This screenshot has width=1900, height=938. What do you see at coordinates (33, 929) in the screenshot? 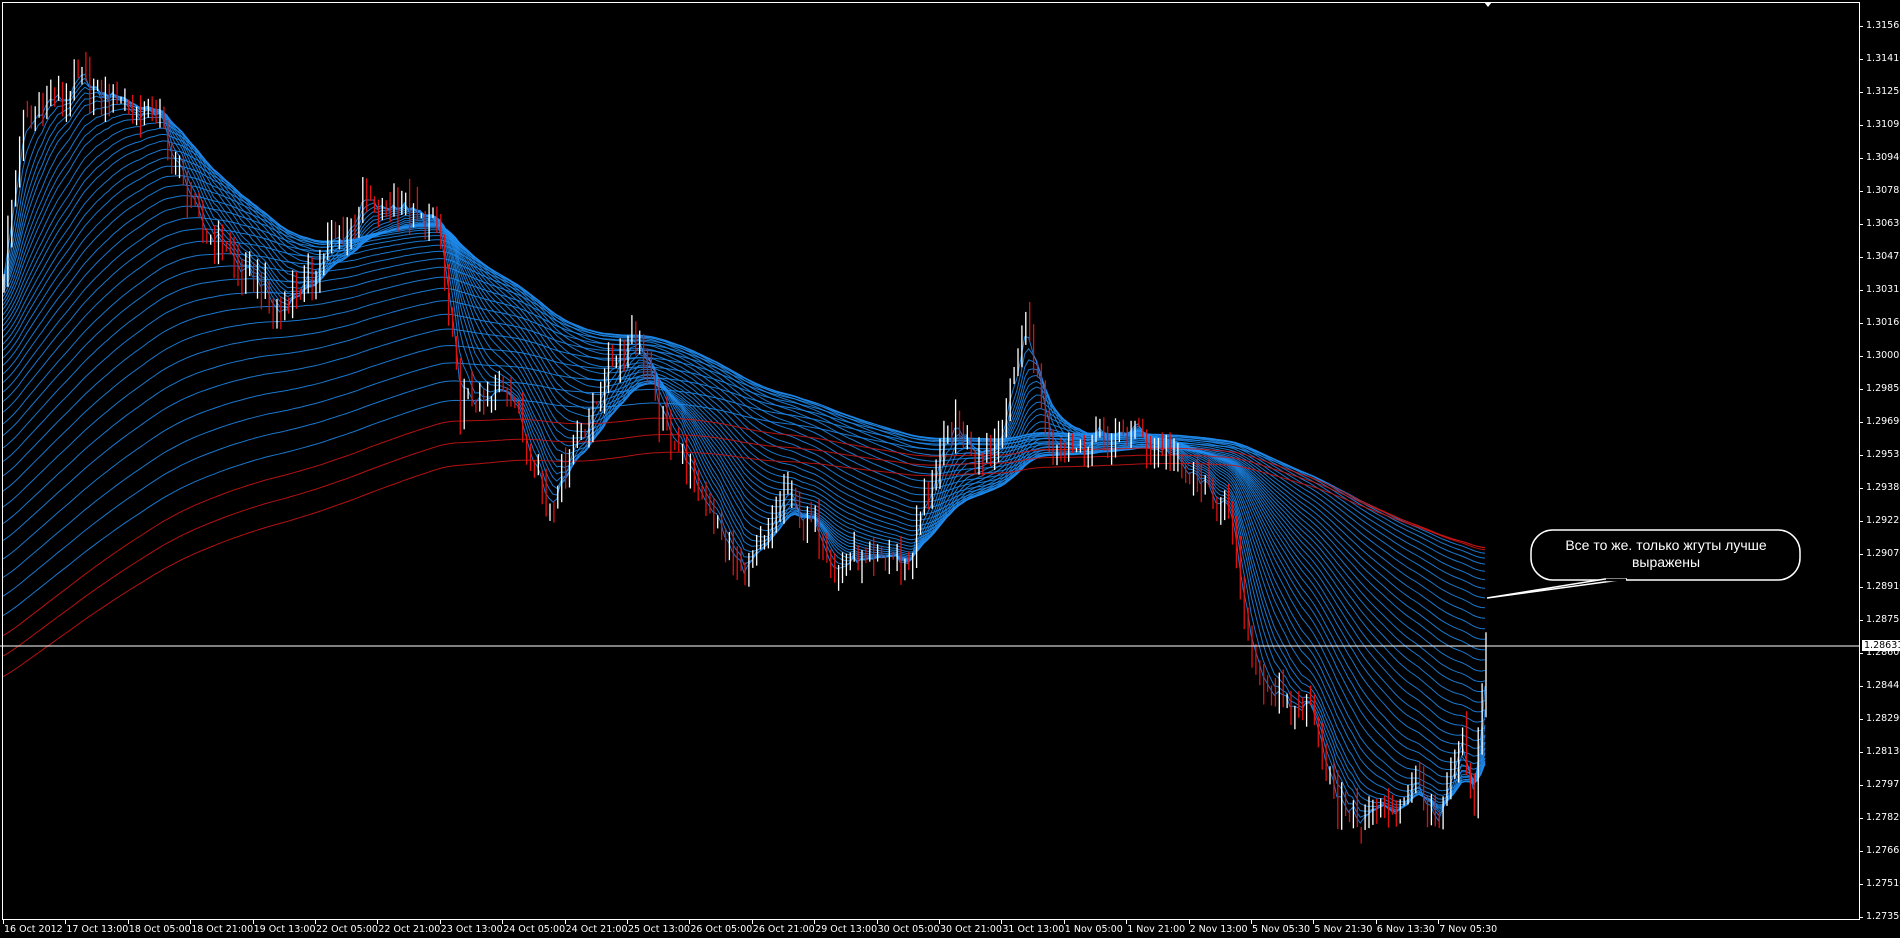
I see `time-tick-label: 16 Oct 2012` at bounding box center [33, 929].